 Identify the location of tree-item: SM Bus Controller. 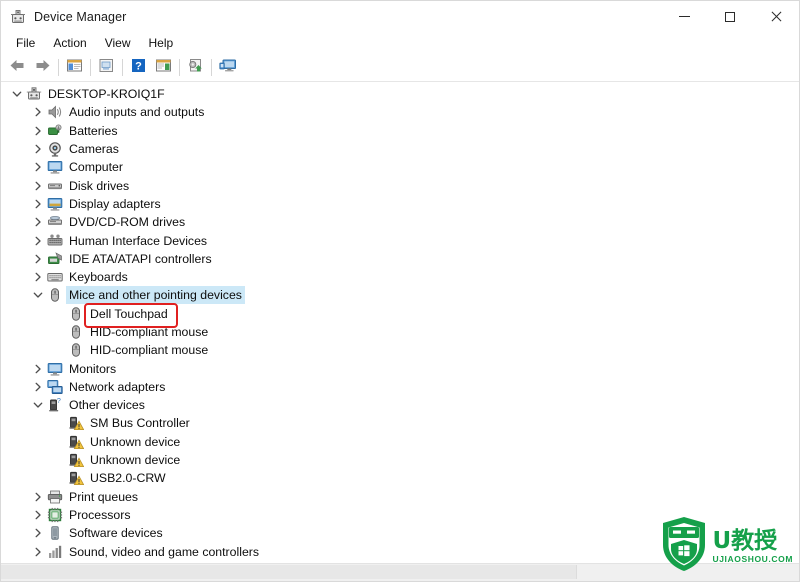
(400, 423).